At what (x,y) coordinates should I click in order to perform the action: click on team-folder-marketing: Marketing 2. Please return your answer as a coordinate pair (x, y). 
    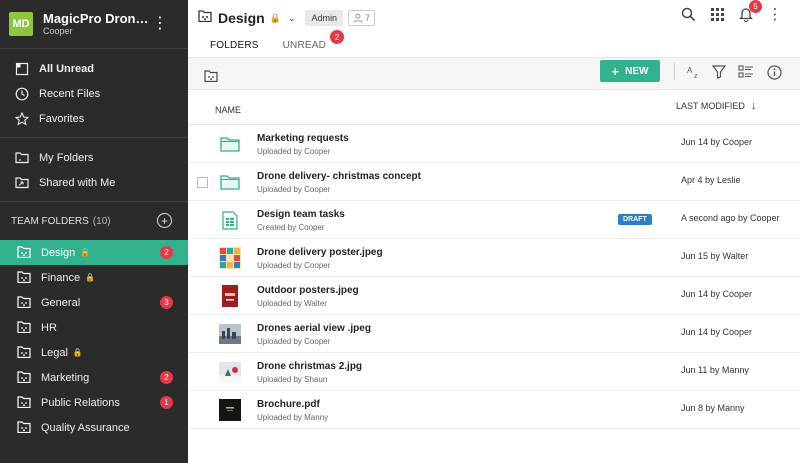
    Looking at the image, I should click on (94, 377).